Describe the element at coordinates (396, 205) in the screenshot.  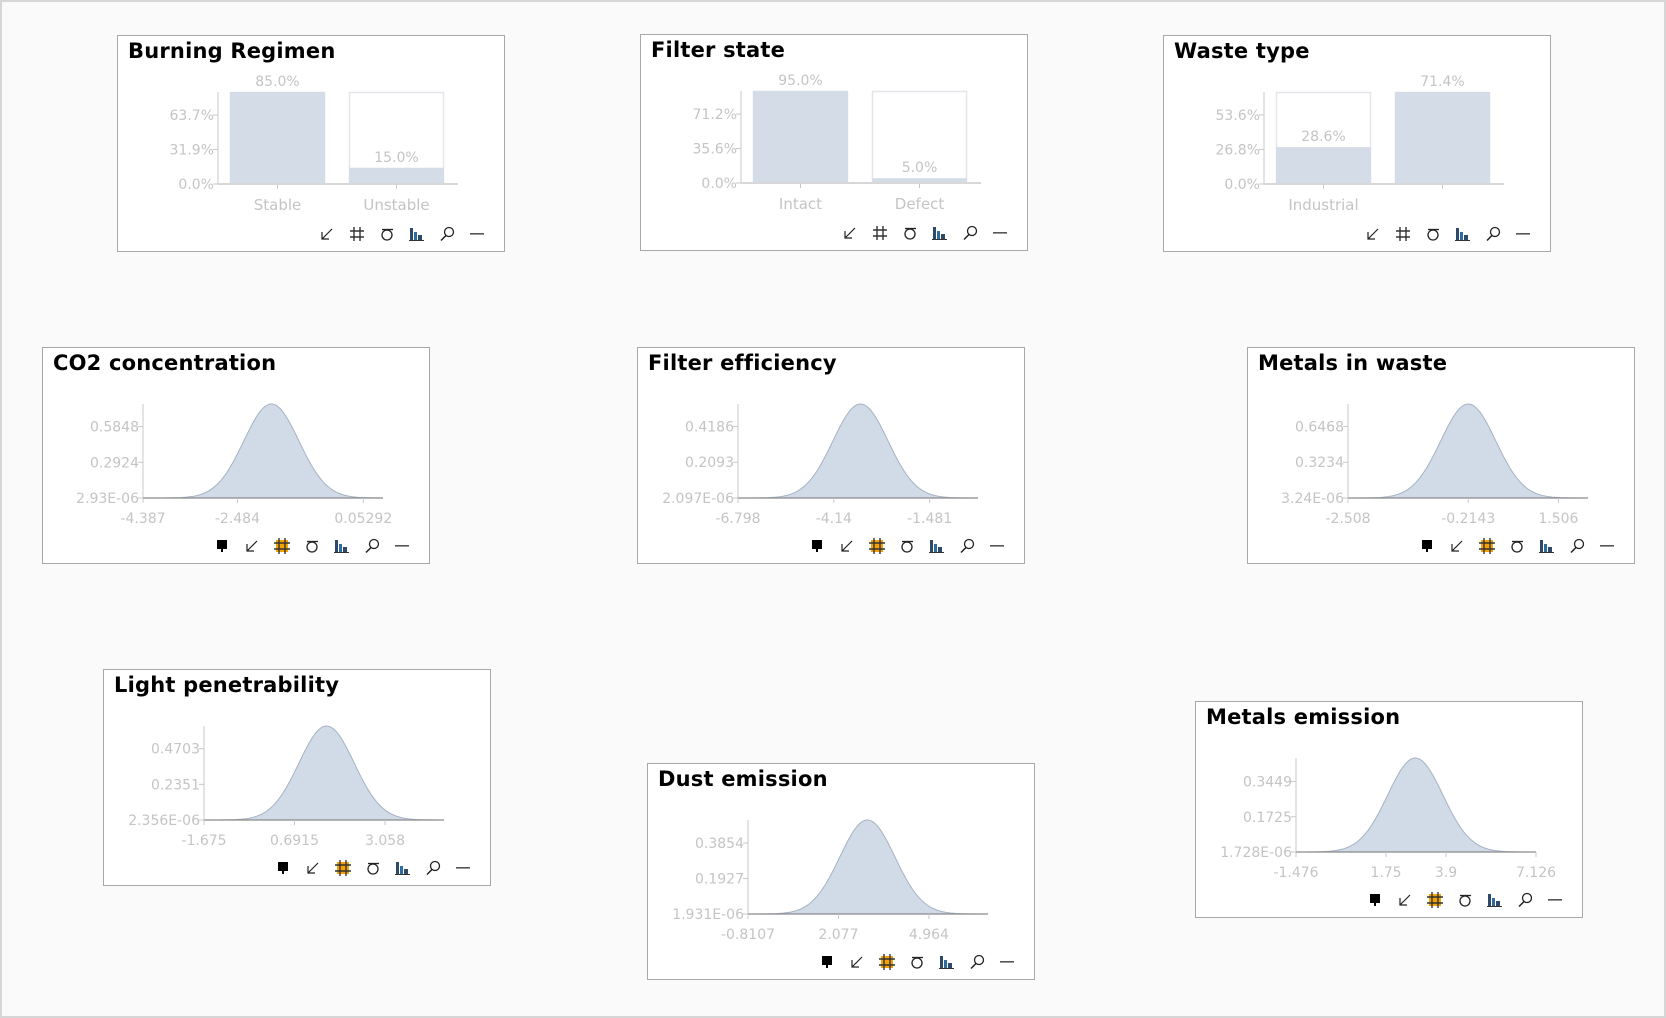
I see `x-tick-label: Unstable` at that location.